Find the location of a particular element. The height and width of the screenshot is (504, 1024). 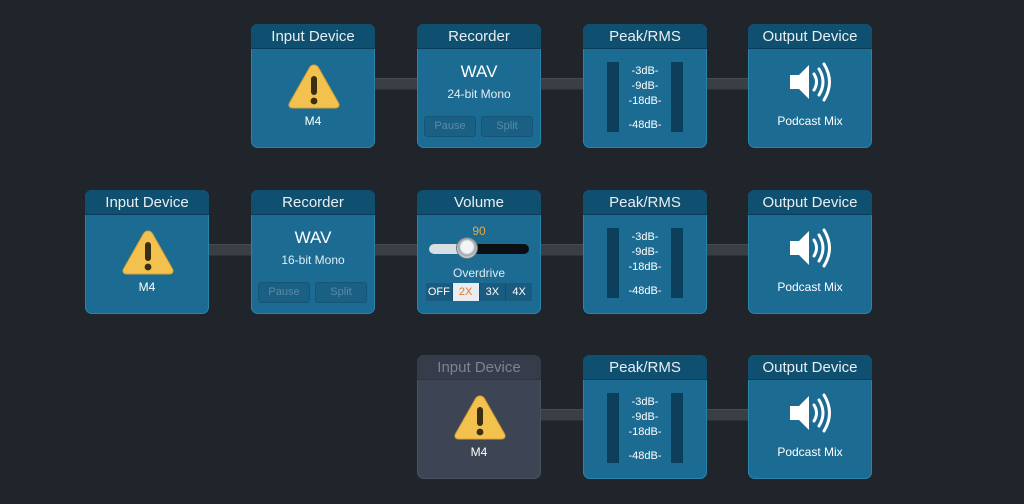

recorder-block: Recorder WAV 16-bit Mono Pause Split is located at coordinates (313, 252).